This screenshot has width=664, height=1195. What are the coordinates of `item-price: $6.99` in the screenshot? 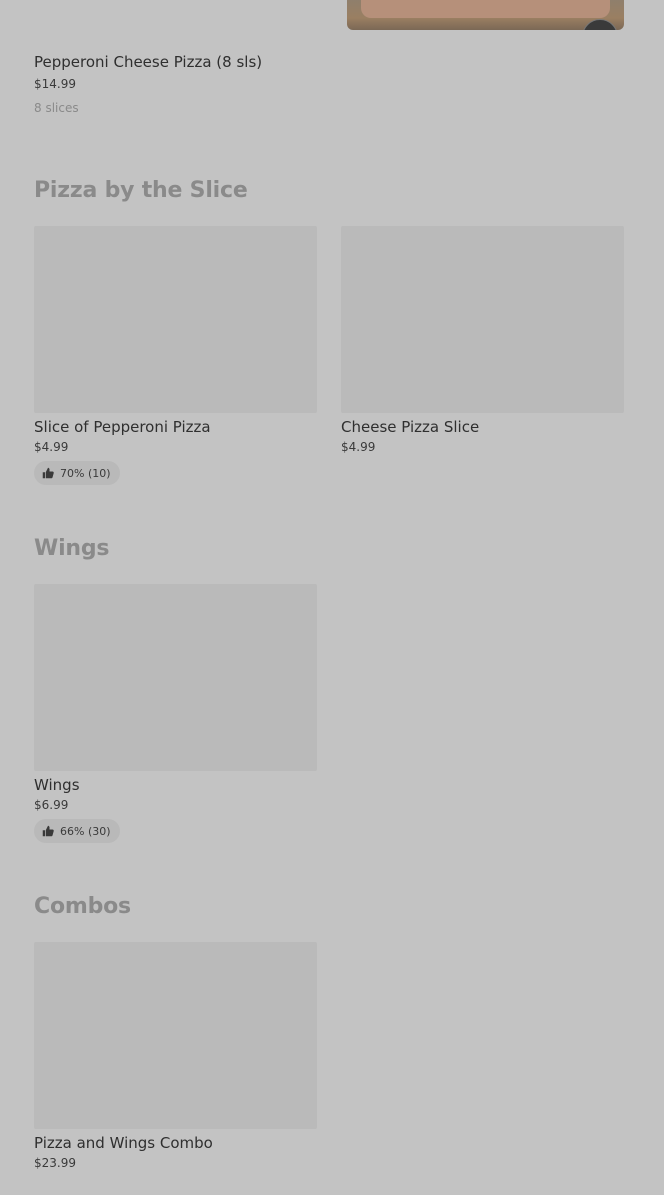 It's located at (51, 805).